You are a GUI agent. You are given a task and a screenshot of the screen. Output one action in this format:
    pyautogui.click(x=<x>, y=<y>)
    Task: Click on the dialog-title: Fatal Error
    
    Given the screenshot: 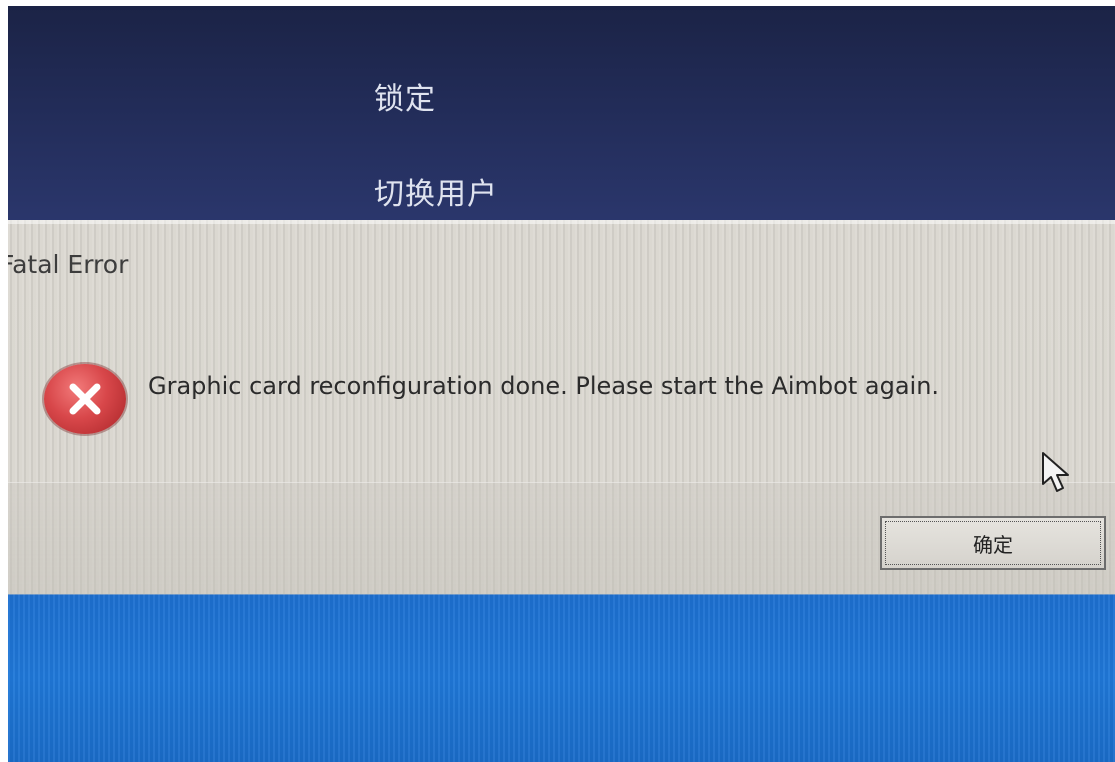 What is the action you would take?
    pyautogui.click(x=68, y=264)
    